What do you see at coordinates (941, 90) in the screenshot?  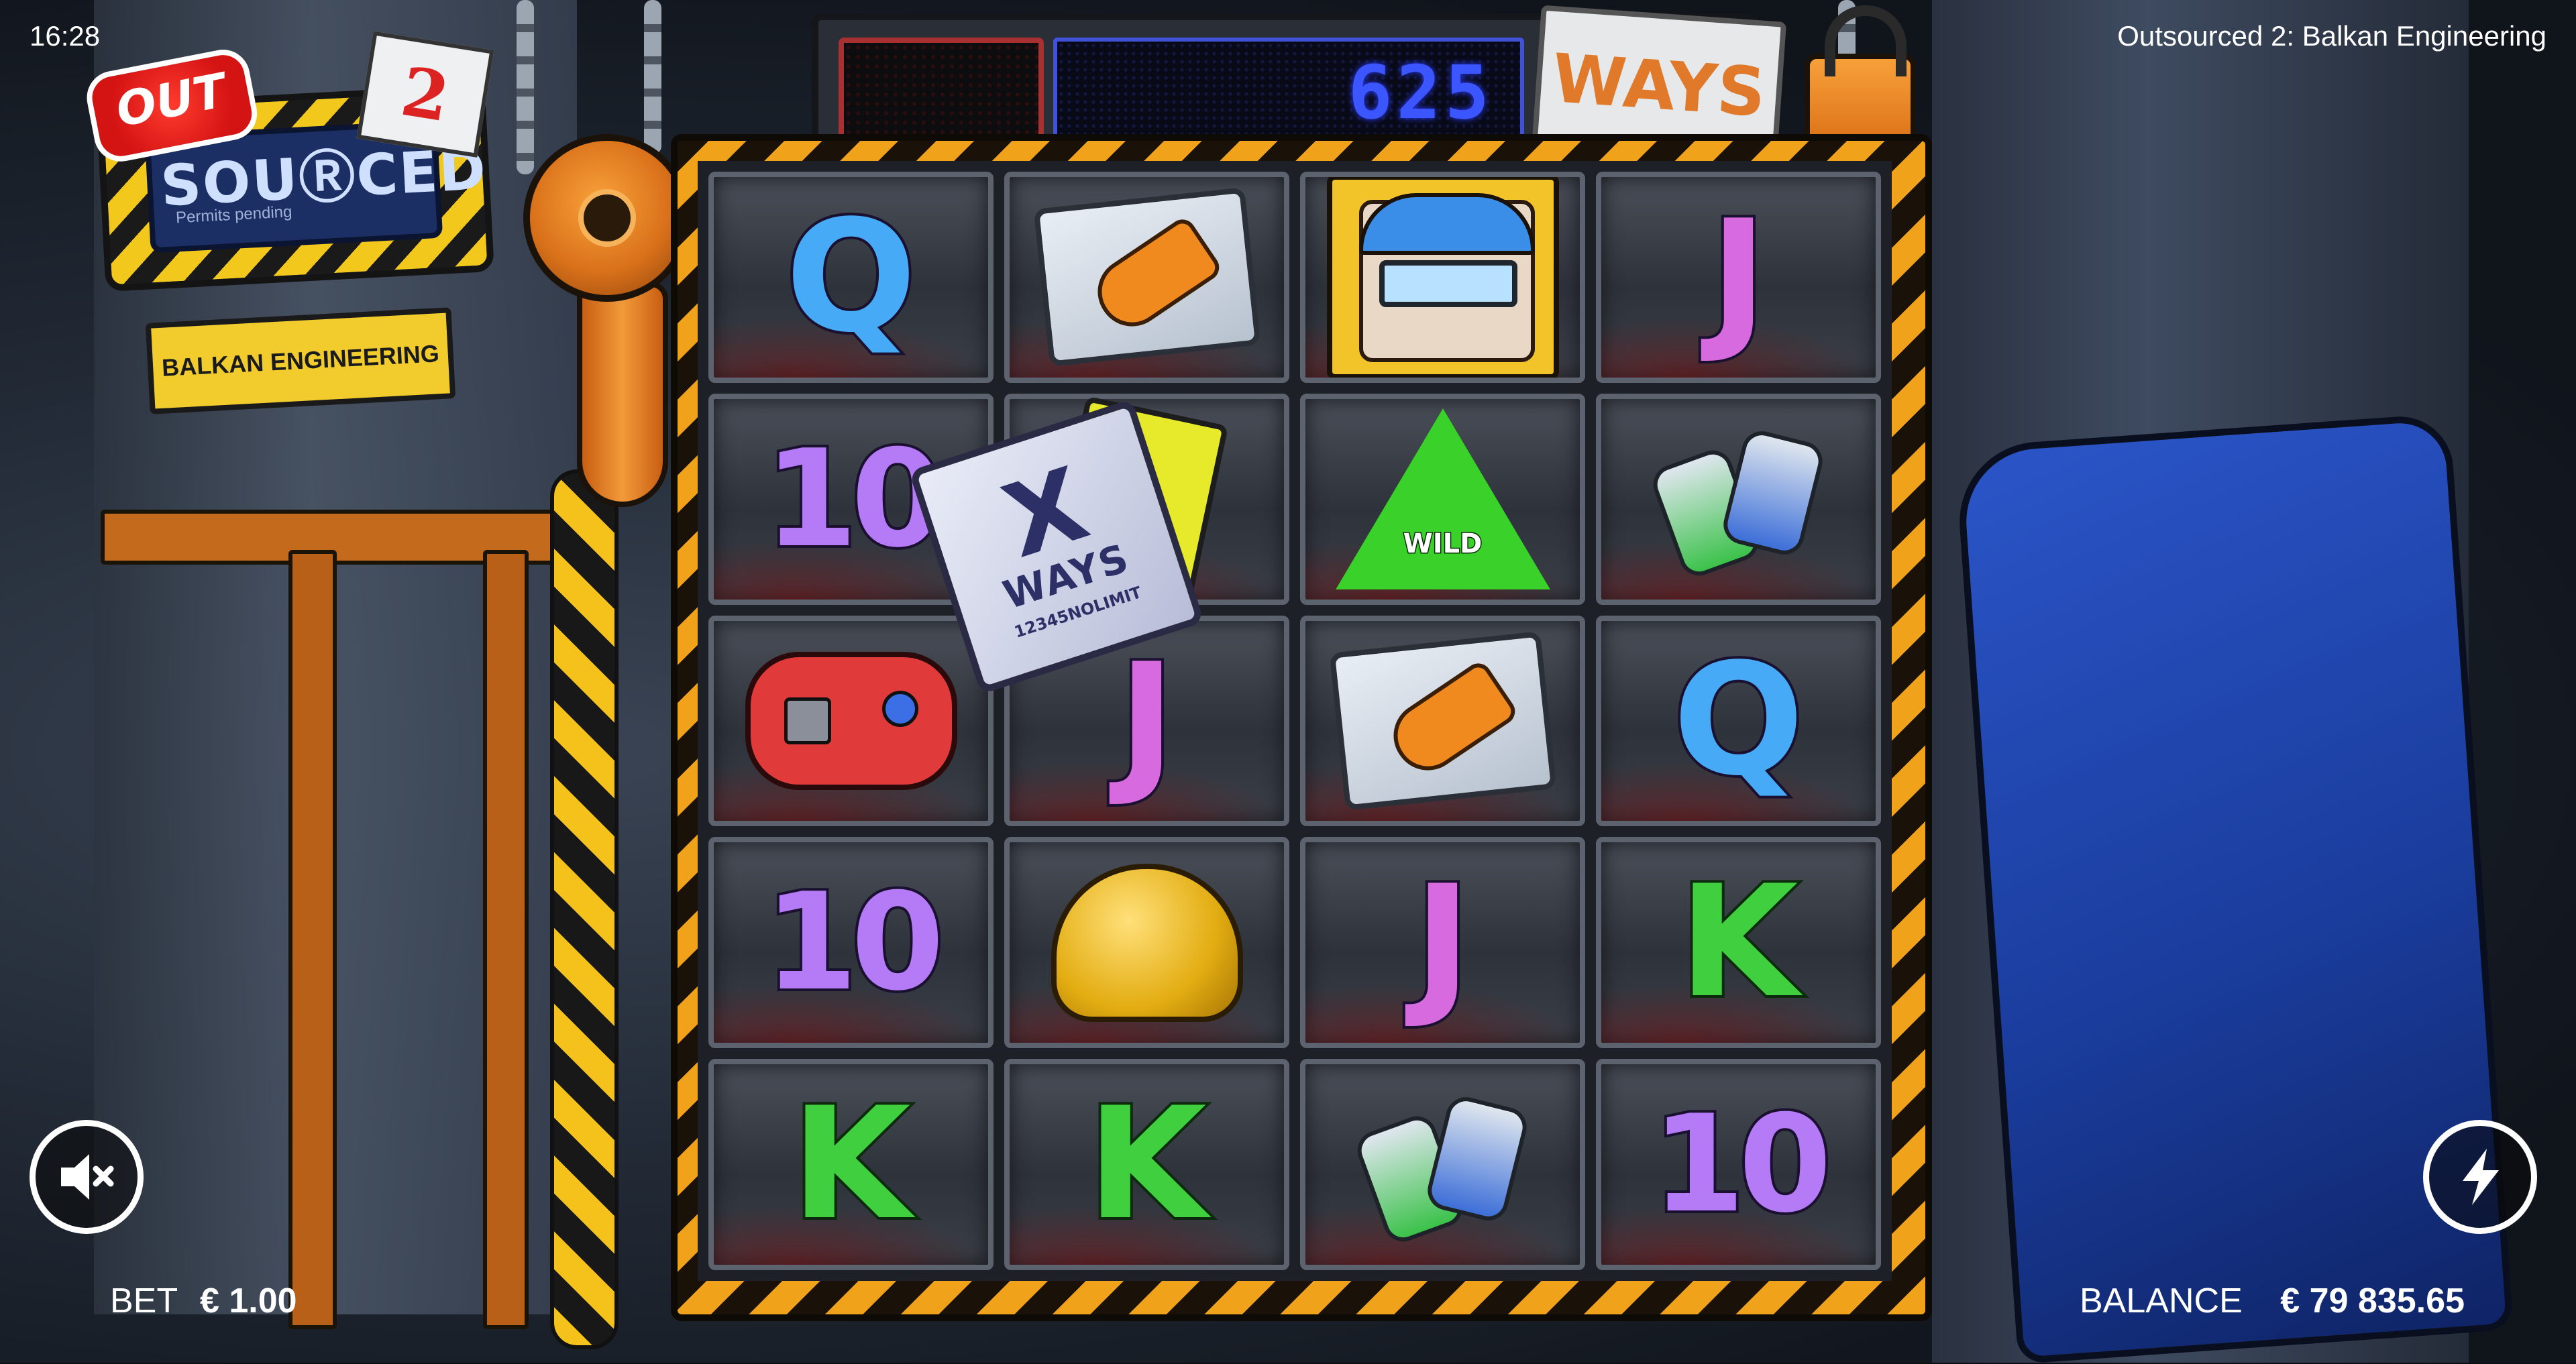 I see `meter-red-panel` at bounding box center [941, 90].